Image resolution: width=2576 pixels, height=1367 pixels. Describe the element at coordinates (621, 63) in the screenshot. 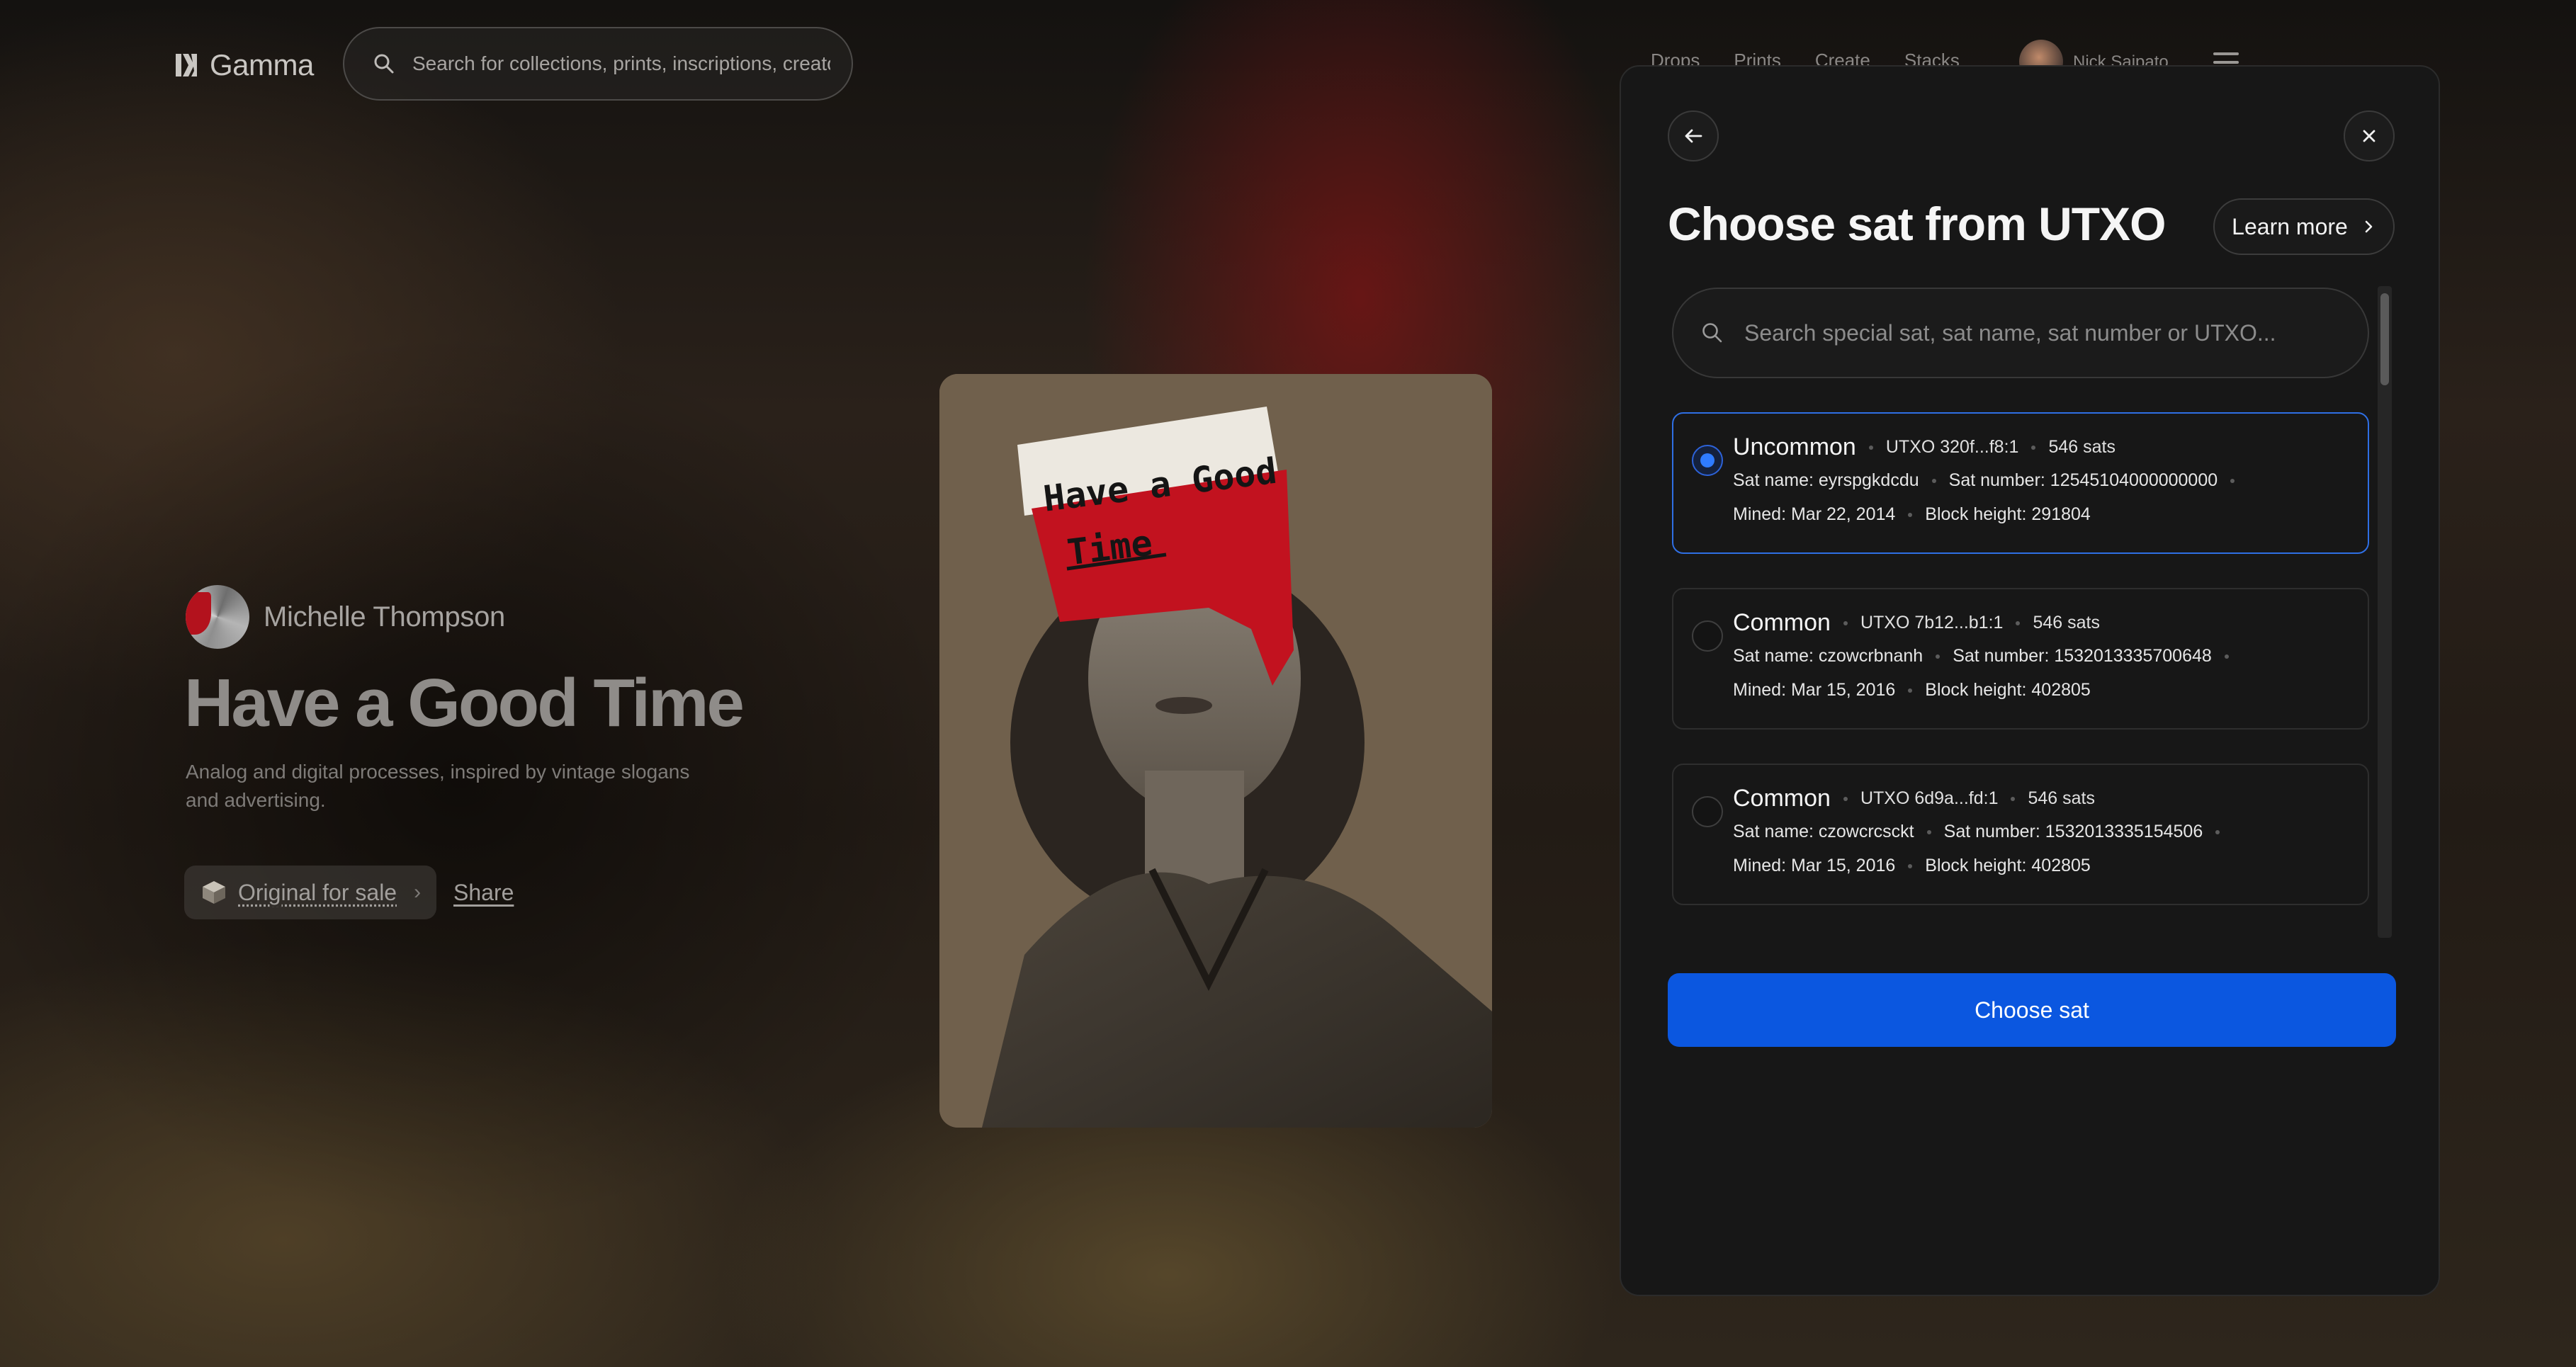

I see `global-search-input` at that location.